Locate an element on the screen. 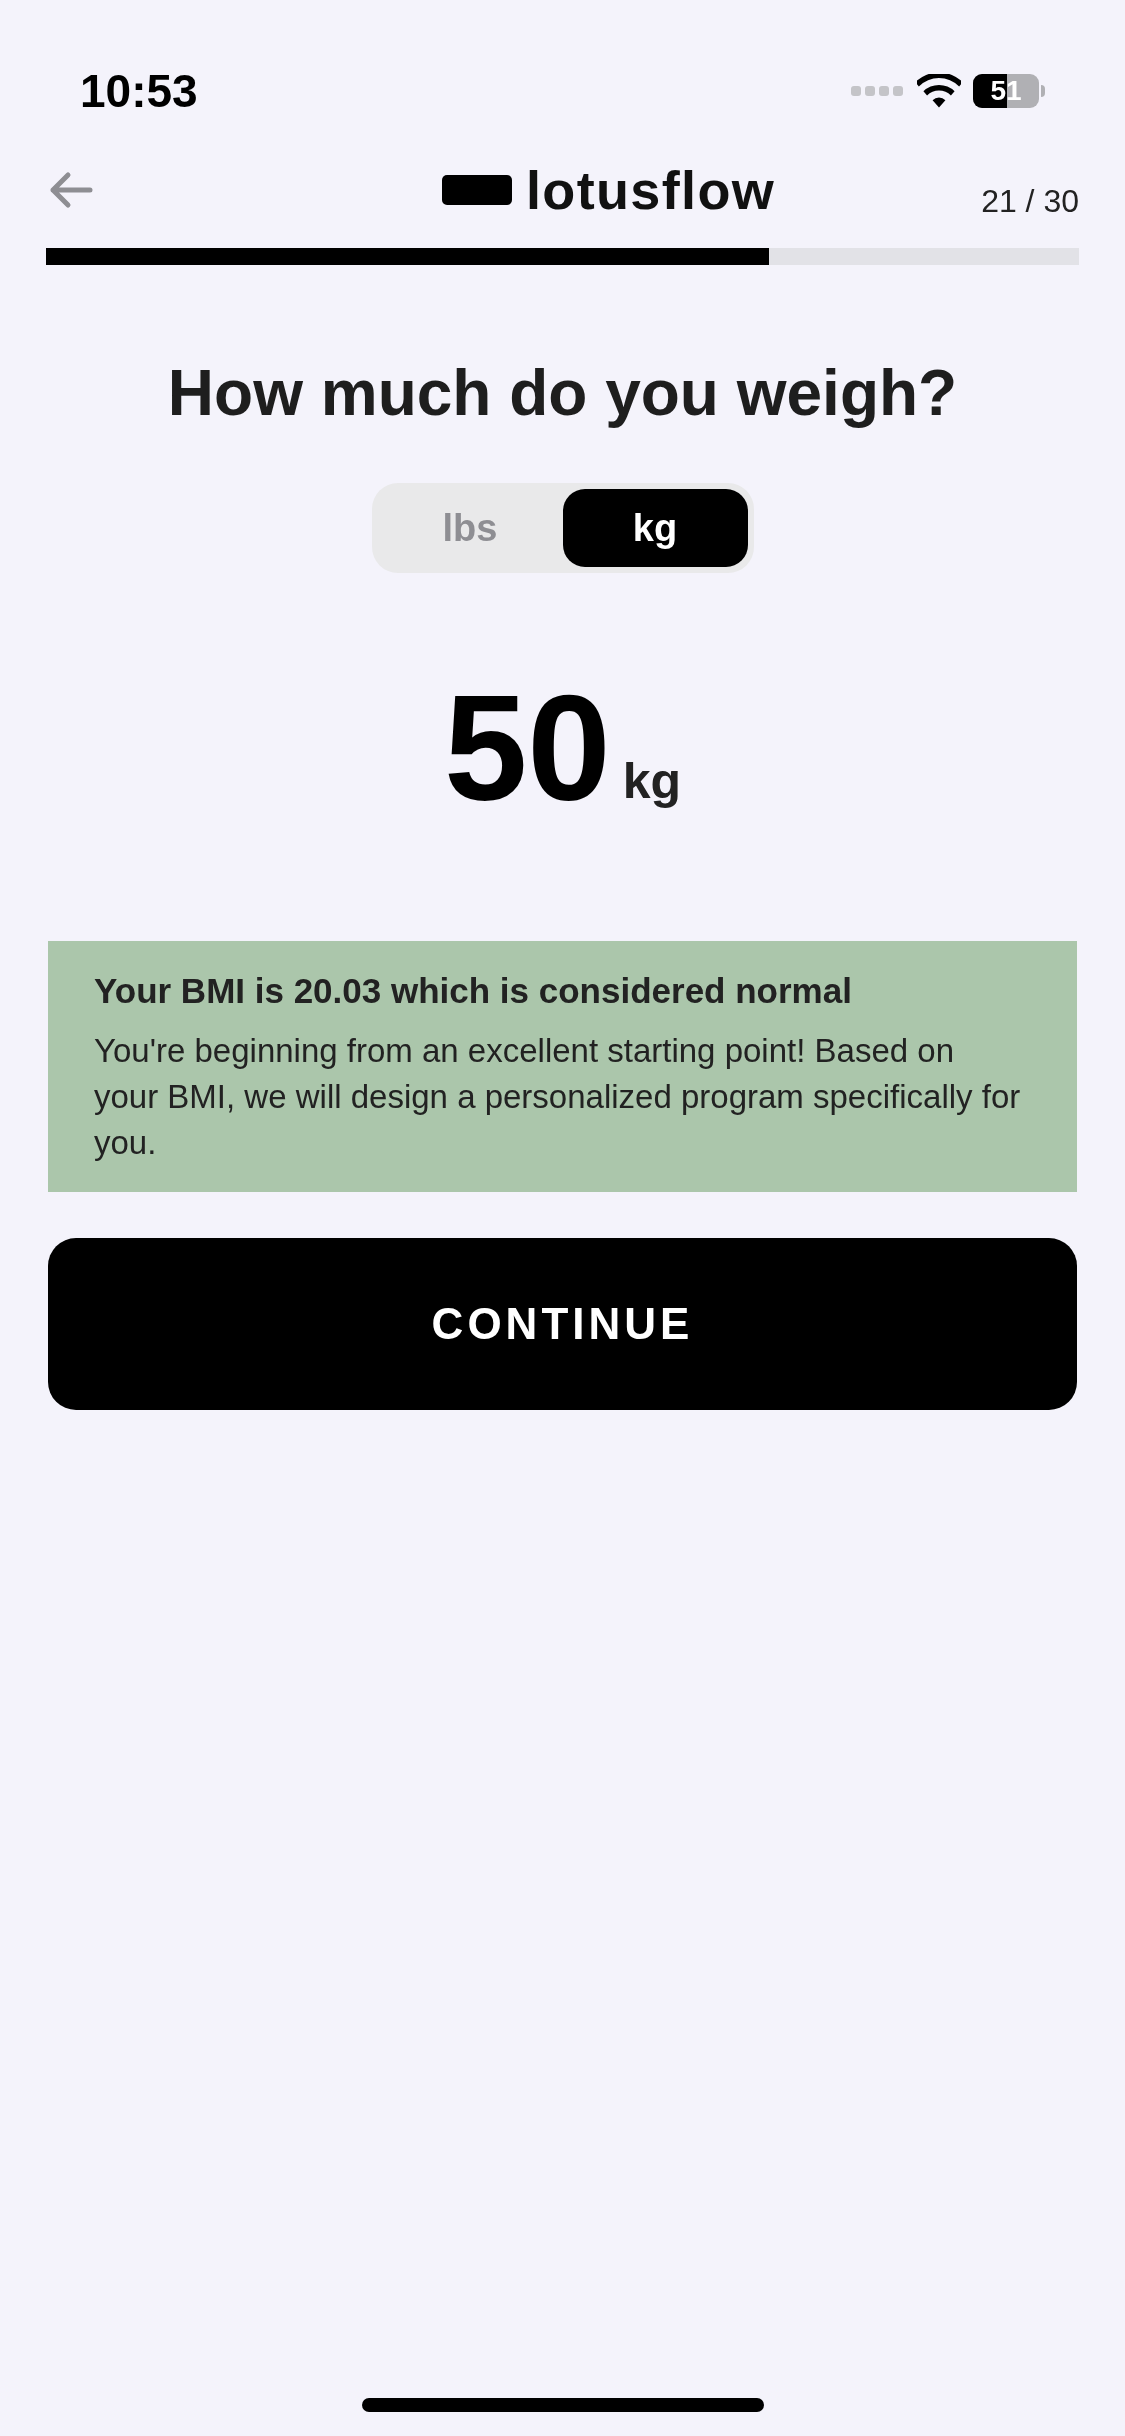 The image size is (1125, 2436). signal-icon is located at coordinates (878, 91).